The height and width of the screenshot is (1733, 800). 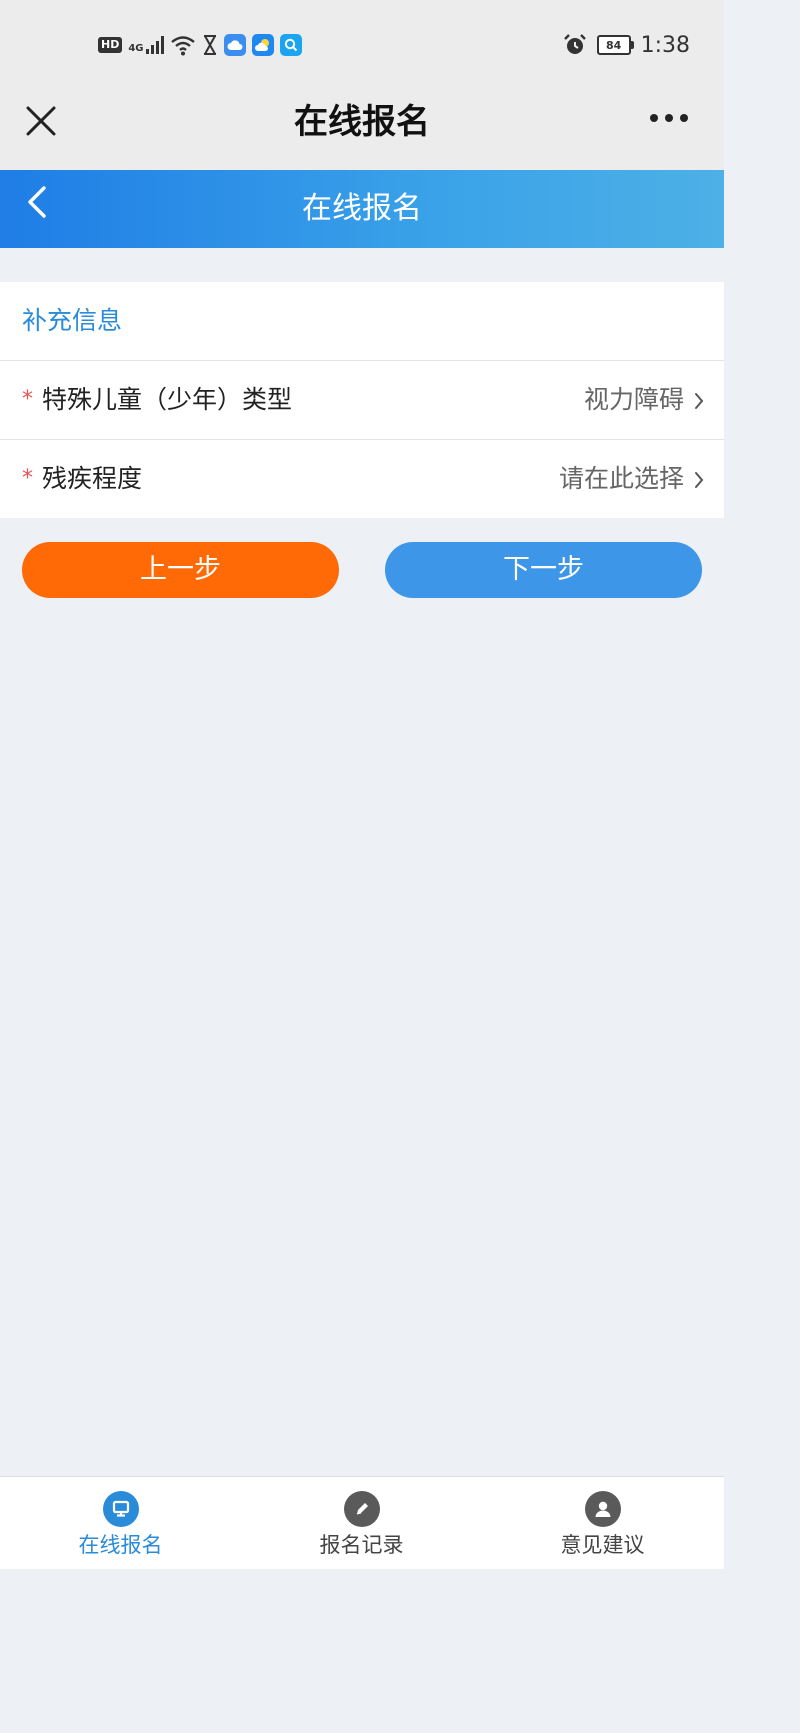 What do you see at coordinates (362, 479) in the screenshot?
I see `field-disability-level: * 残疾程度 请在此选择` at bounding box center [362, 479].